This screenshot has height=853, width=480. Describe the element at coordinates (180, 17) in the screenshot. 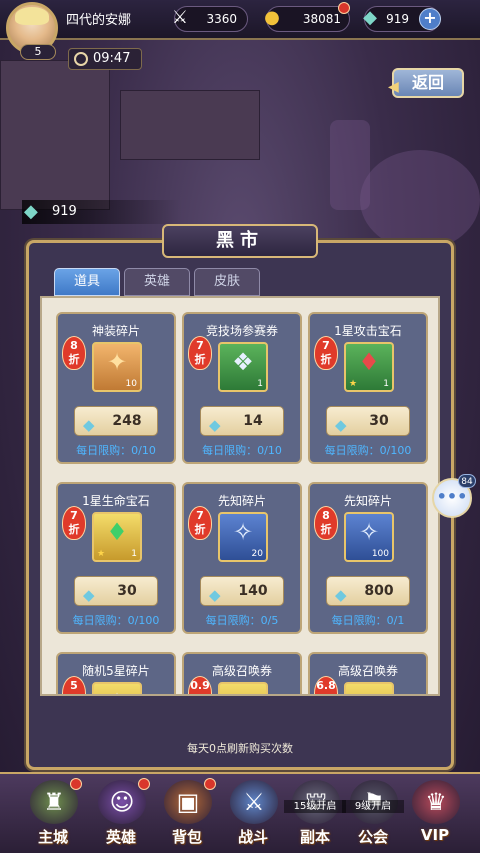

I see `crossed-swords-icon: ⚔` at that location.